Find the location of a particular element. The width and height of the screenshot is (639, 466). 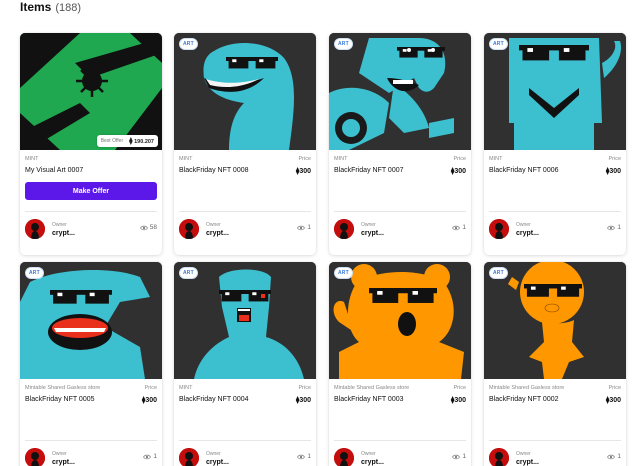

nft-info: MINT BlackFriday NFT 0008 Price ⧫300 is located at coordinates (245, 178).